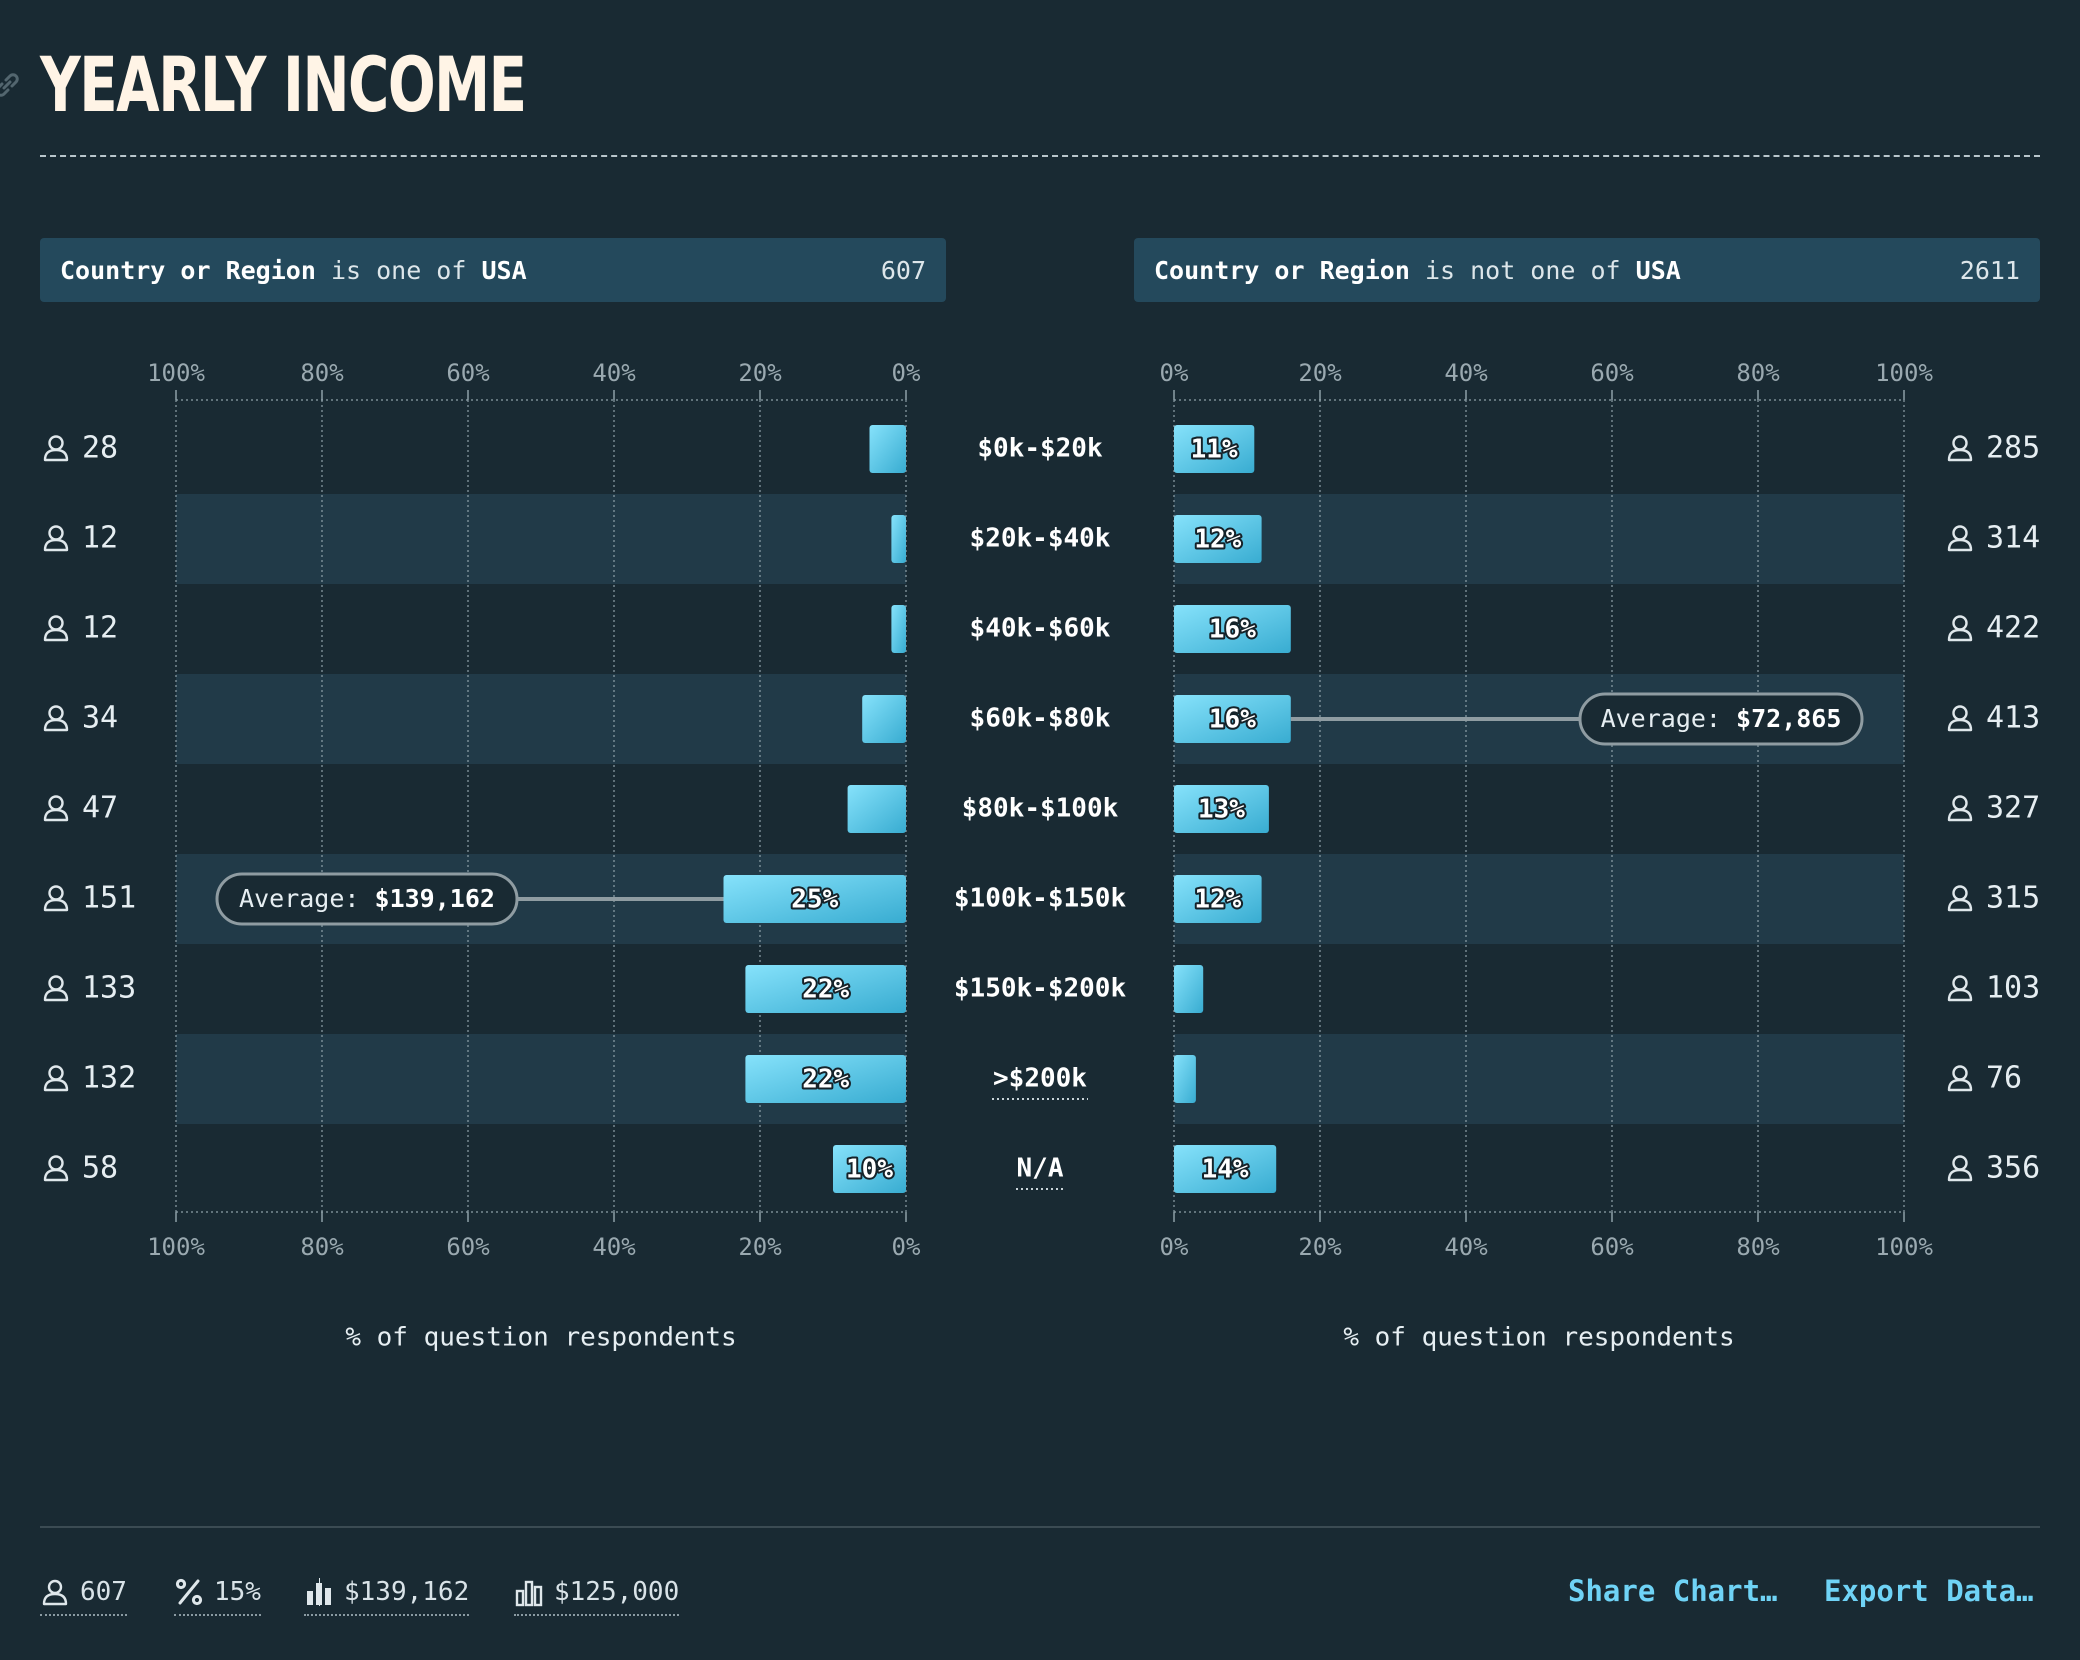 This screenshot has width=2080, height=1660. What do you see at coordinates (2013, 808) in the screenshot?
I see `respondent-count: 327` at bounding box center [2013, 808].